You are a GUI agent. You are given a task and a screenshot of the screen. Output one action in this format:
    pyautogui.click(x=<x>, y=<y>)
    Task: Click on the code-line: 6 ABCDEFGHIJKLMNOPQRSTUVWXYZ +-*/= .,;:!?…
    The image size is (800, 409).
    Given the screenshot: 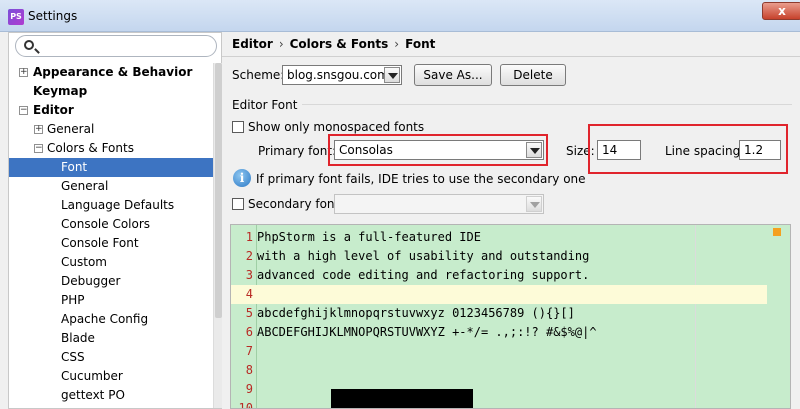 What is the action you would take?
    pyautogui.click(x=510, y=332)
    